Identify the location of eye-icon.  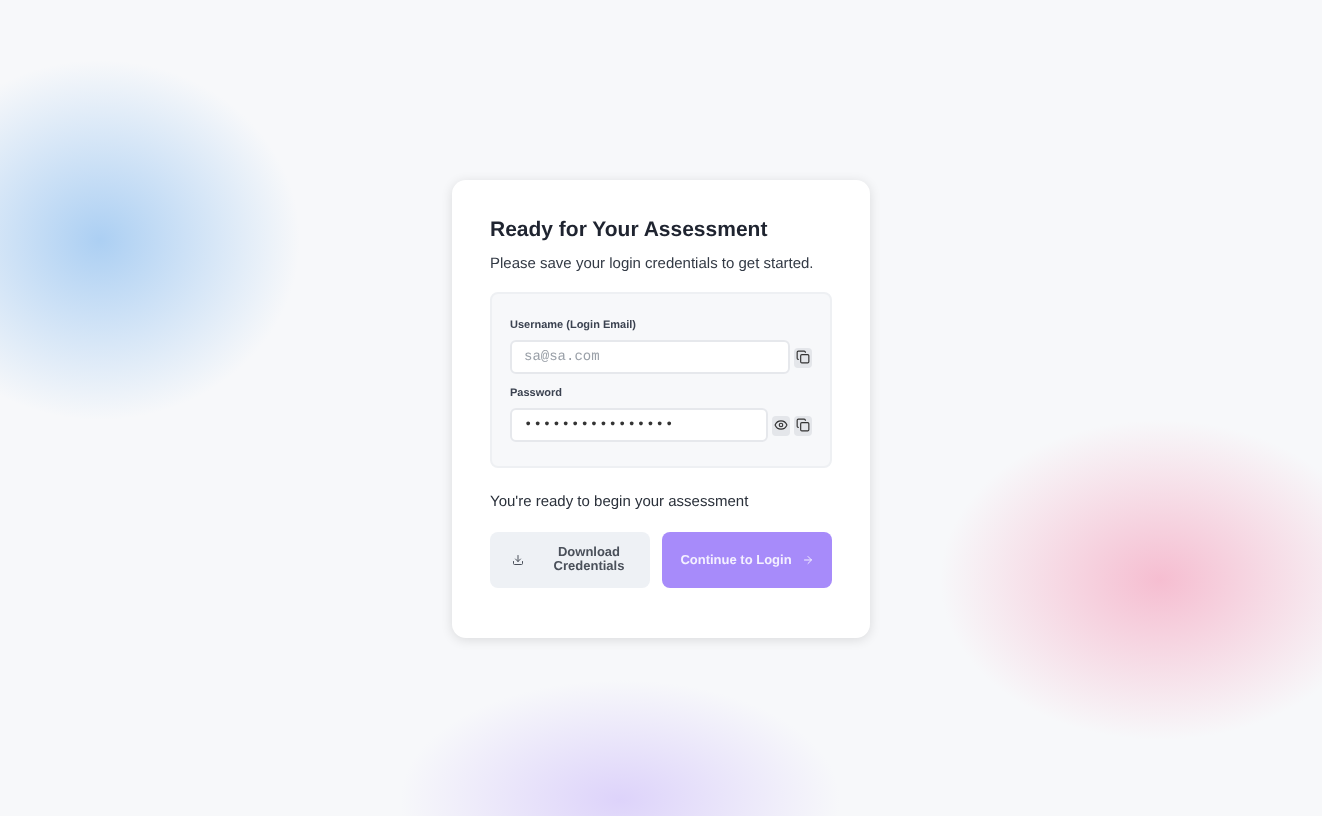
(781, 425).